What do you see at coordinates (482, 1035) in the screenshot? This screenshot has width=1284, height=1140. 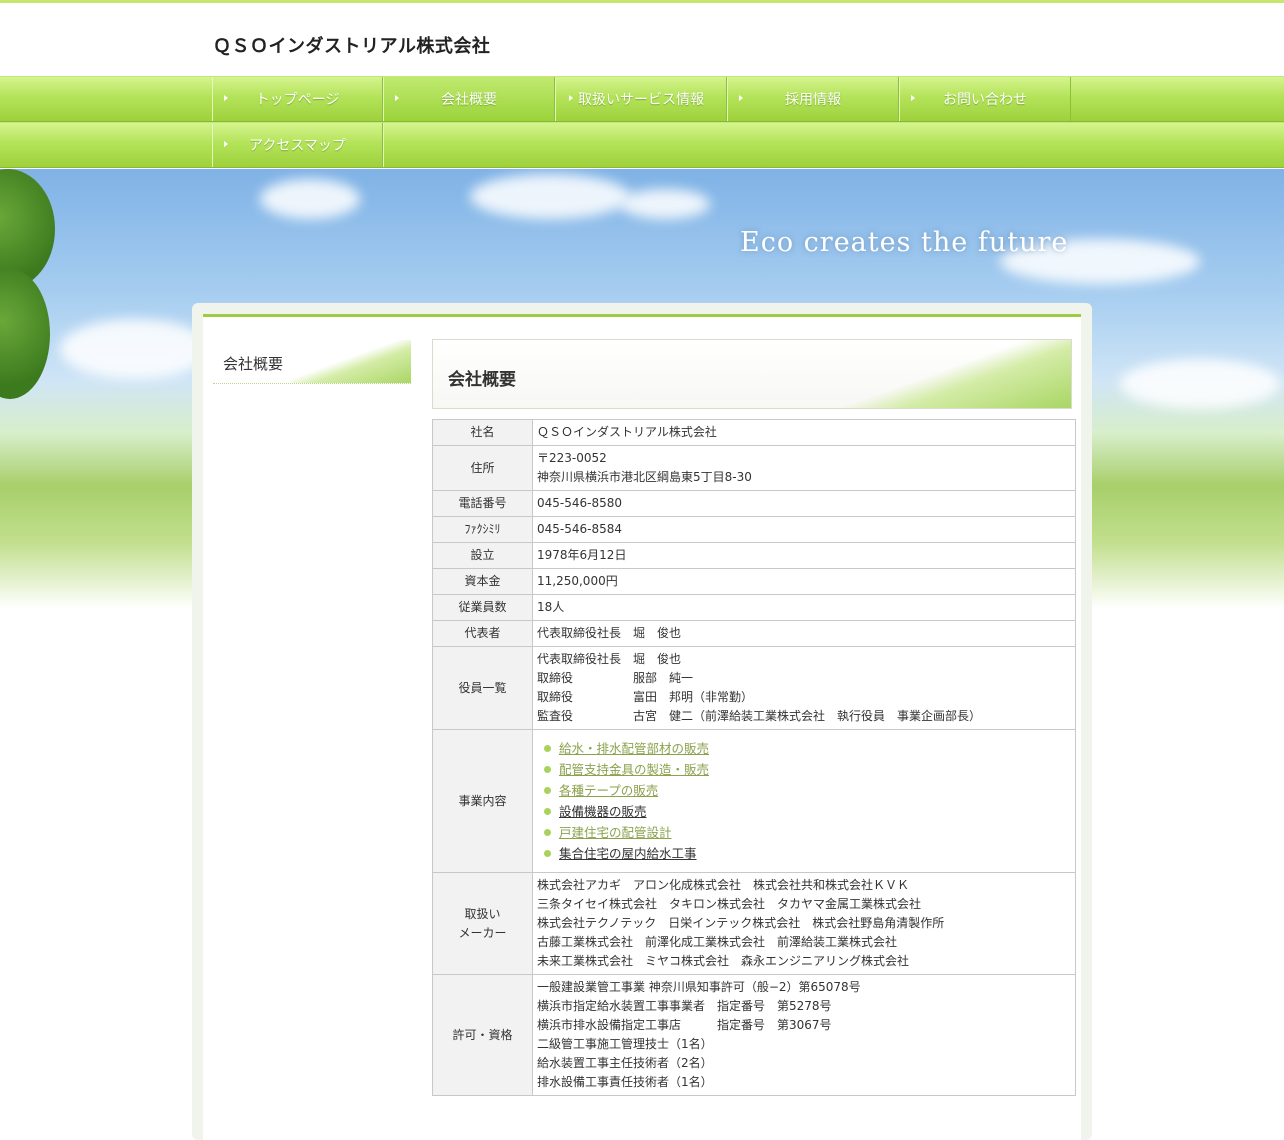 I see `row-label: 許可・資格` at bounding box center [482, 1035].